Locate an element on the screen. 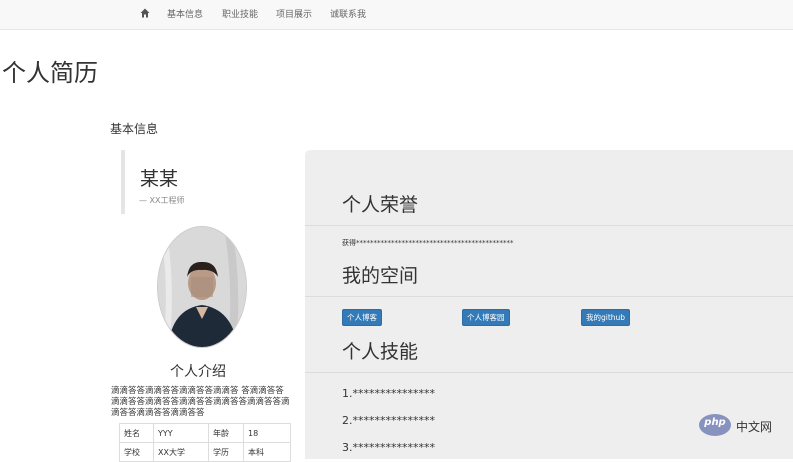  table-row: 姓名 YYY 年龄 18 is located at coordinates (205, 433).